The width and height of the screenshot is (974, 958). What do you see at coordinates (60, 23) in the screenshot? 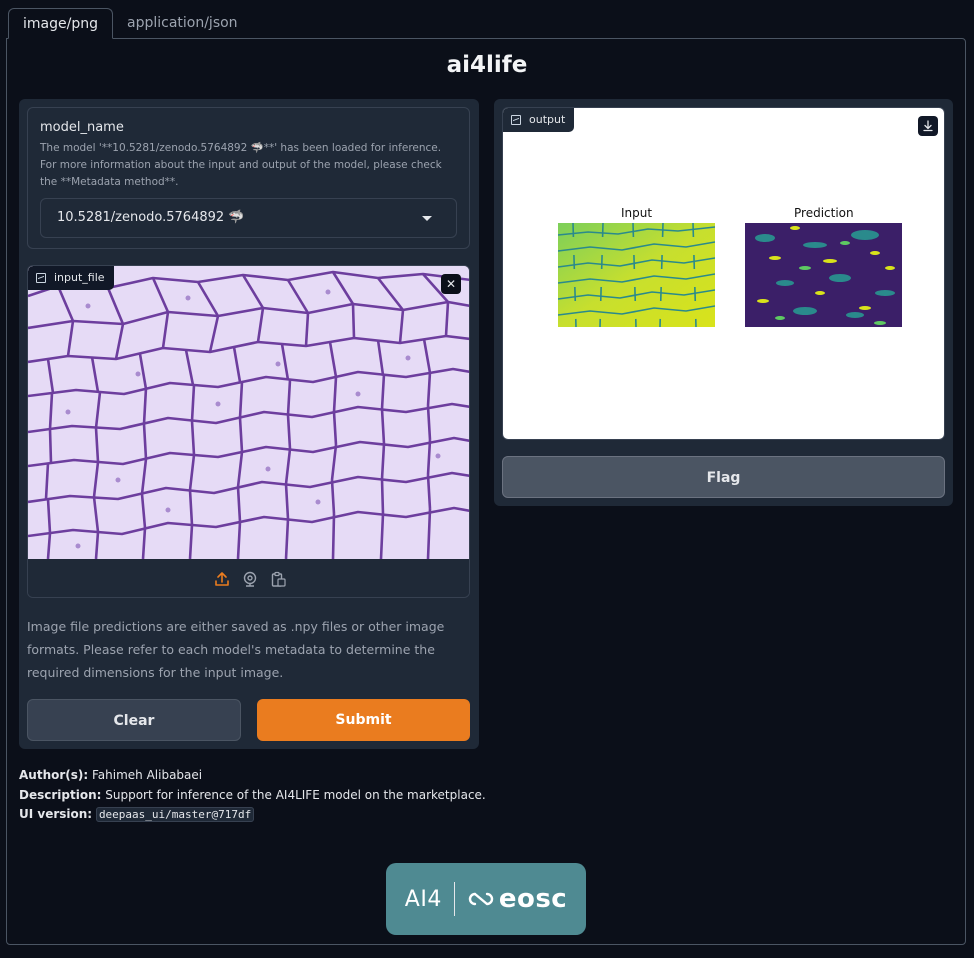
I see `tab-image-png: image/png` at bounding box center [60, 23].